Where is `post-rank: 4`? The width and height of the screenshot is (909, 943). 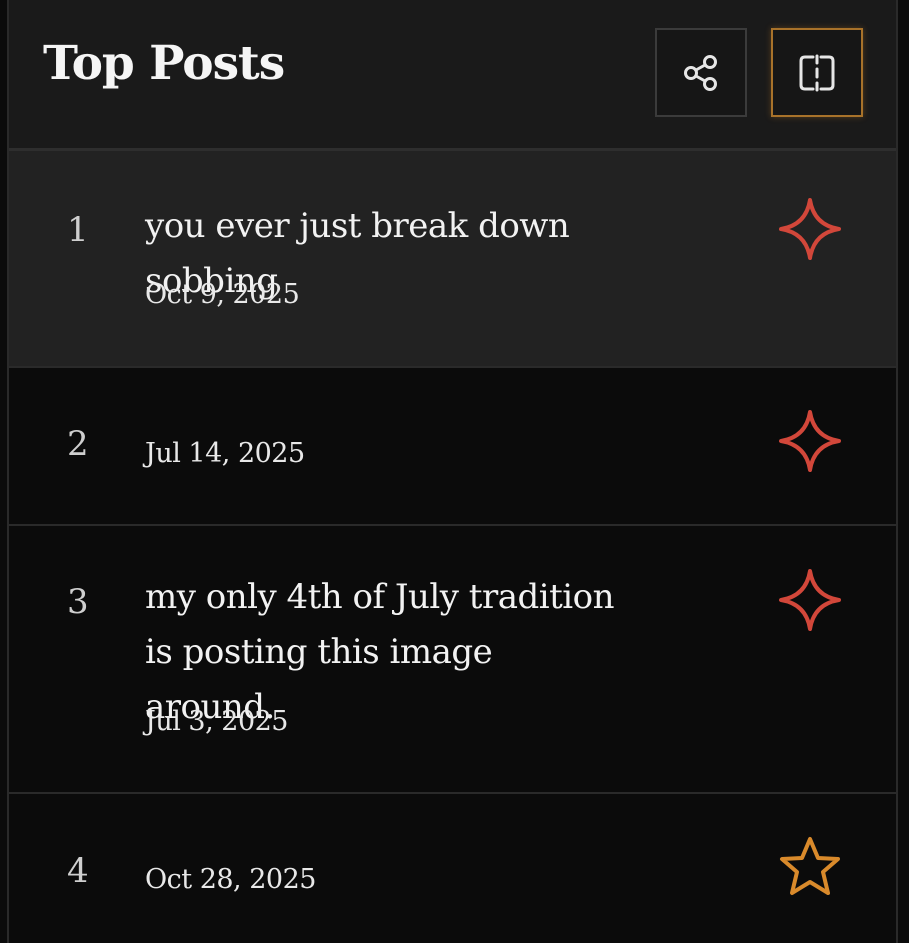
post-rank: 4 is located at coordinates (78, 871).